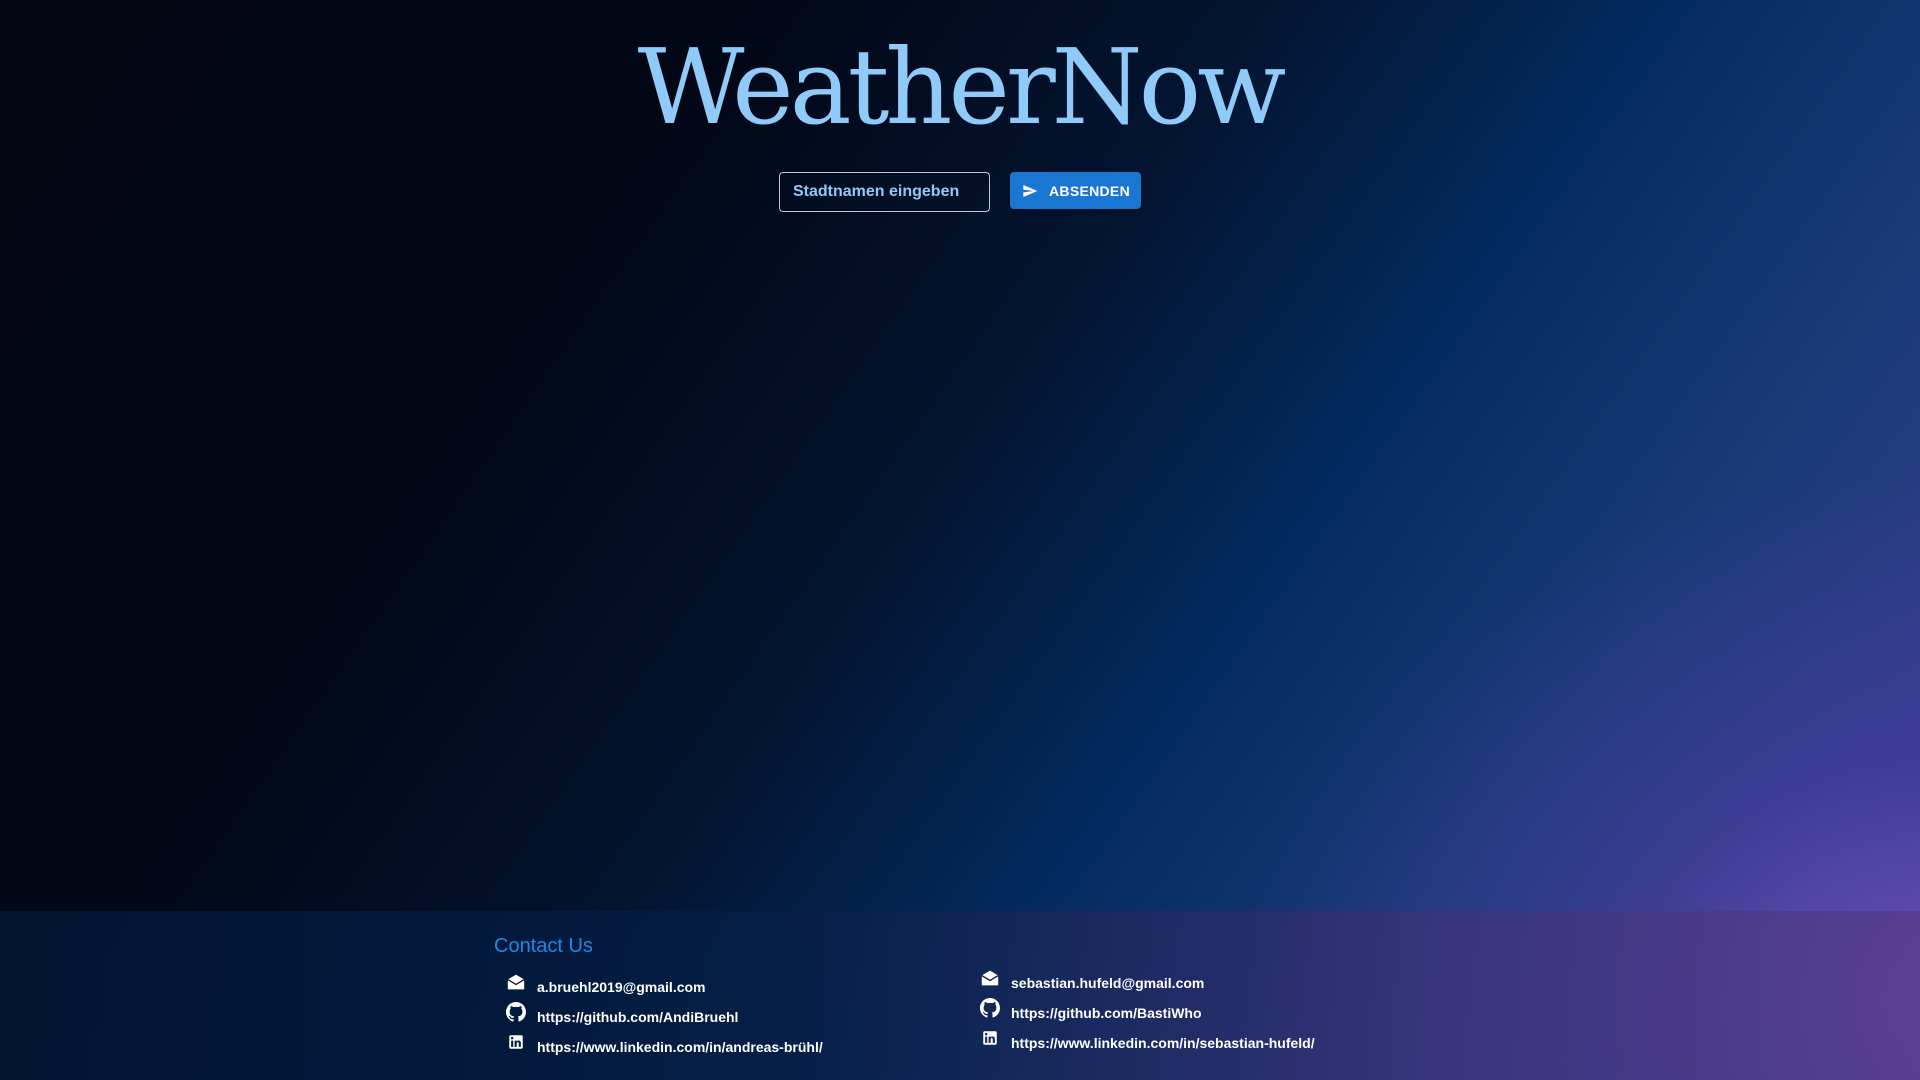 The image size is (1920, 1080). I want to click on email-link: a.bruehl2019@gmail.com, so click(621, 987).